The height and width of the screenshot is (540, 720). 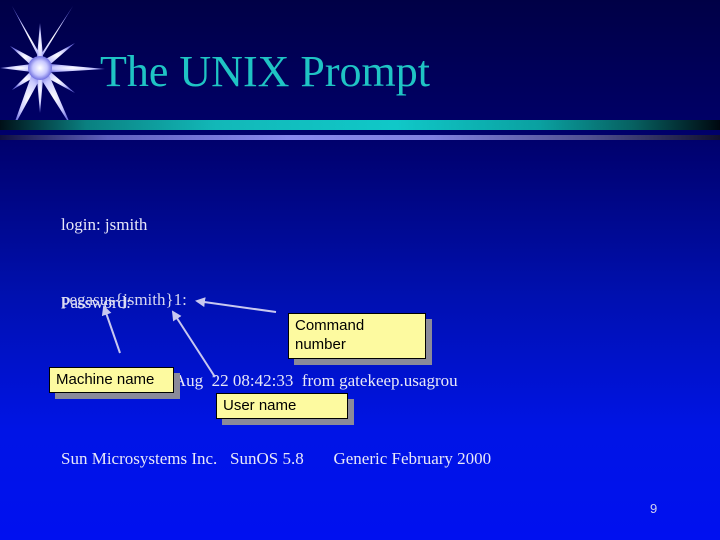 What do you see at coordinates (357, 336) in the screenshot?
I see `callout-command-number: Command number` at bounding box center [357, 336].